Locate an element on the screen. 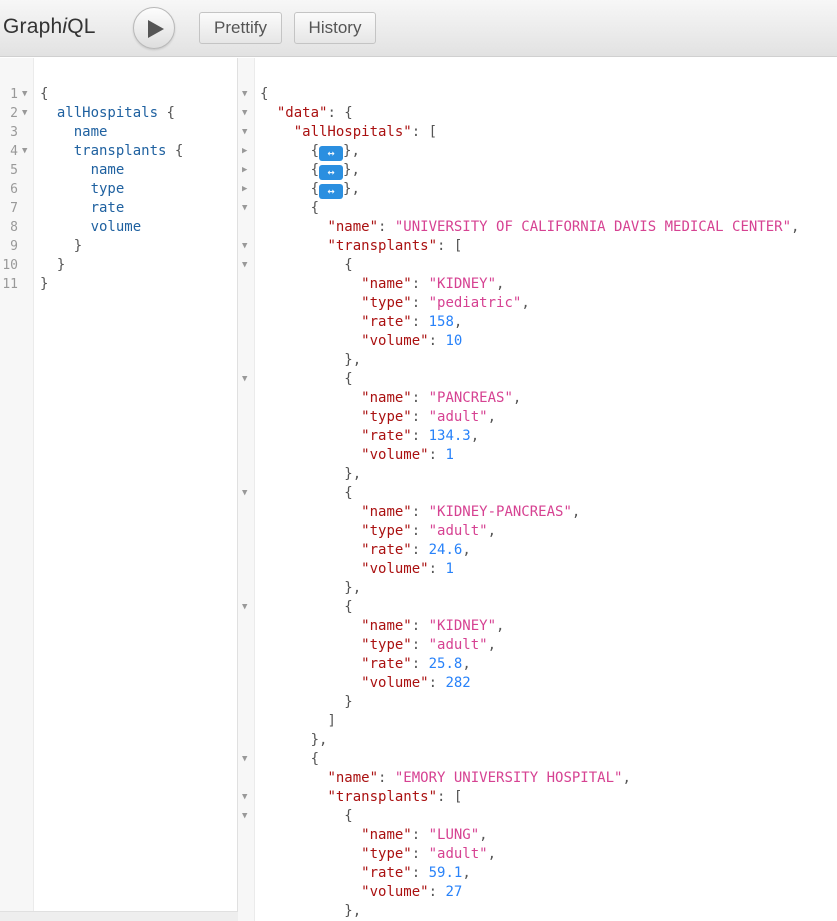  query-token: type is located at coordinates (82, 189).